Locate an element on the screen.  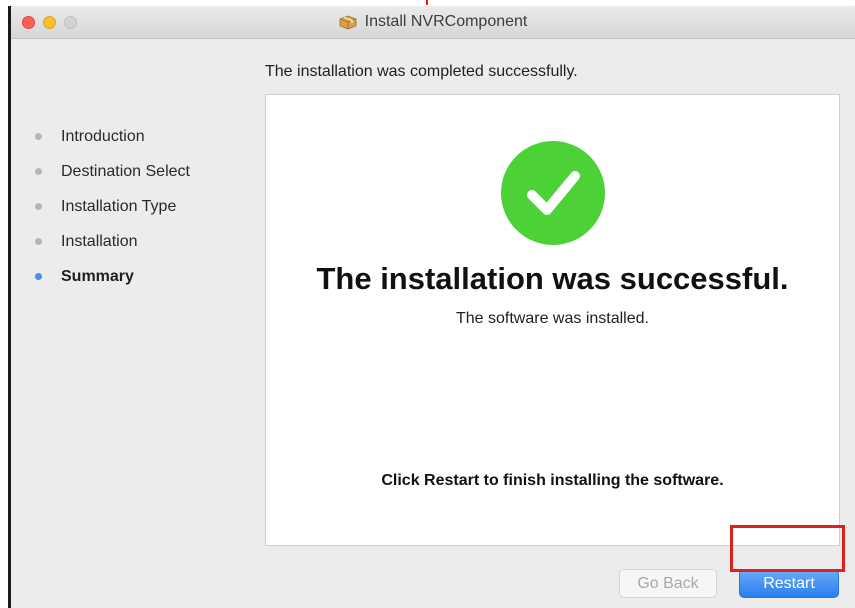
window-title-wrap: Install NVRComponent is located at coordinates (433, 22).